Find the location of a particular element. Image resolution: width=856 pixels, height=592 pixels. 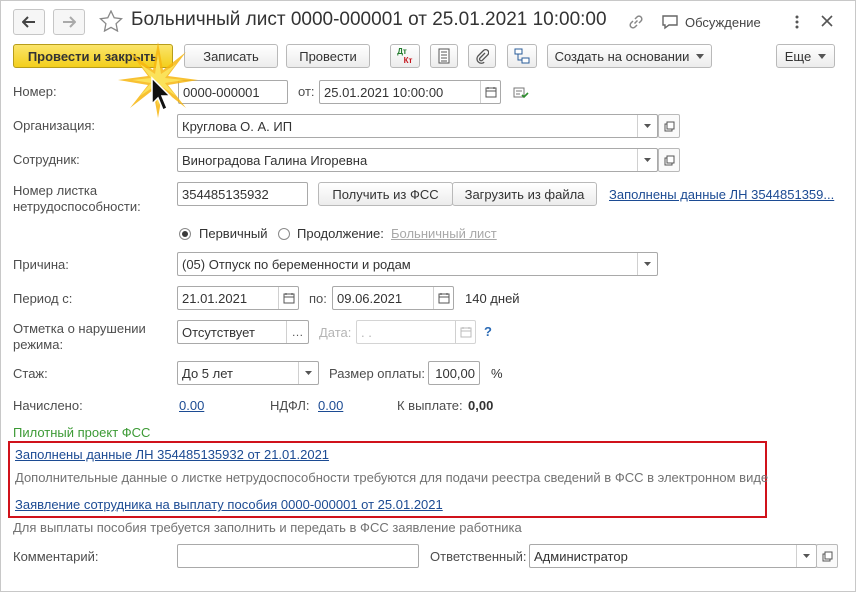

calendar-button is located at coordinates (490, 92).